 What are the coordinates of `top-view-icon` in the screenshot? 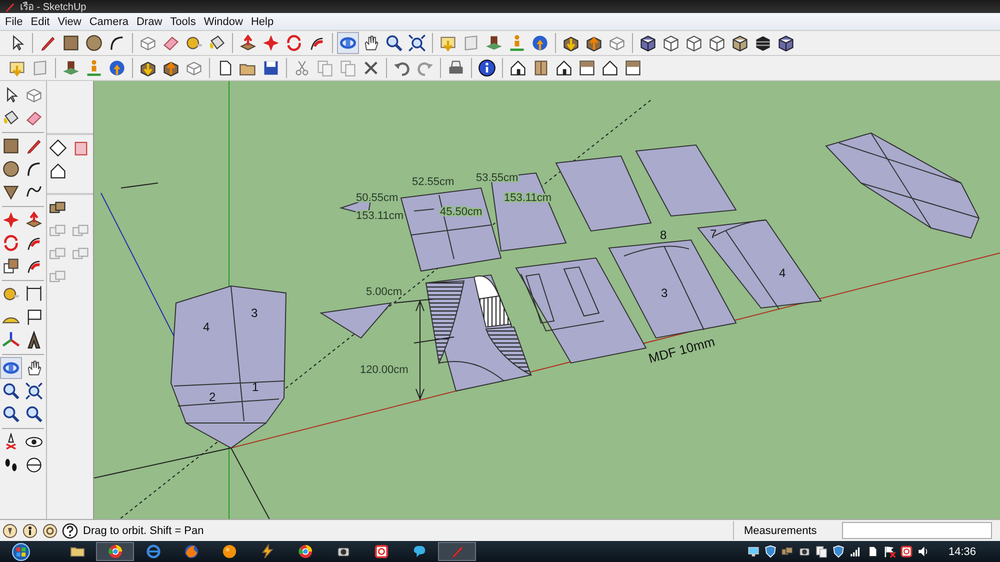 It's located at (587, 68).